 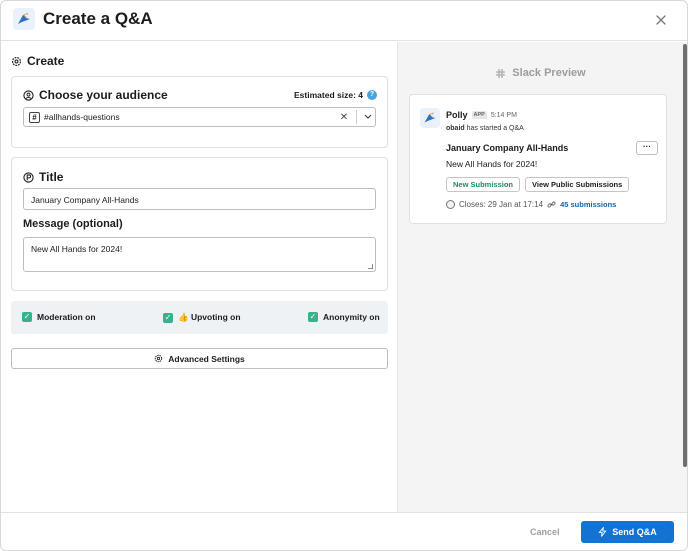 What do you see at coordinates (483, 184) in the screenshot?
I see `new-submission-button: New Submission` at bounding box center [483, 184].